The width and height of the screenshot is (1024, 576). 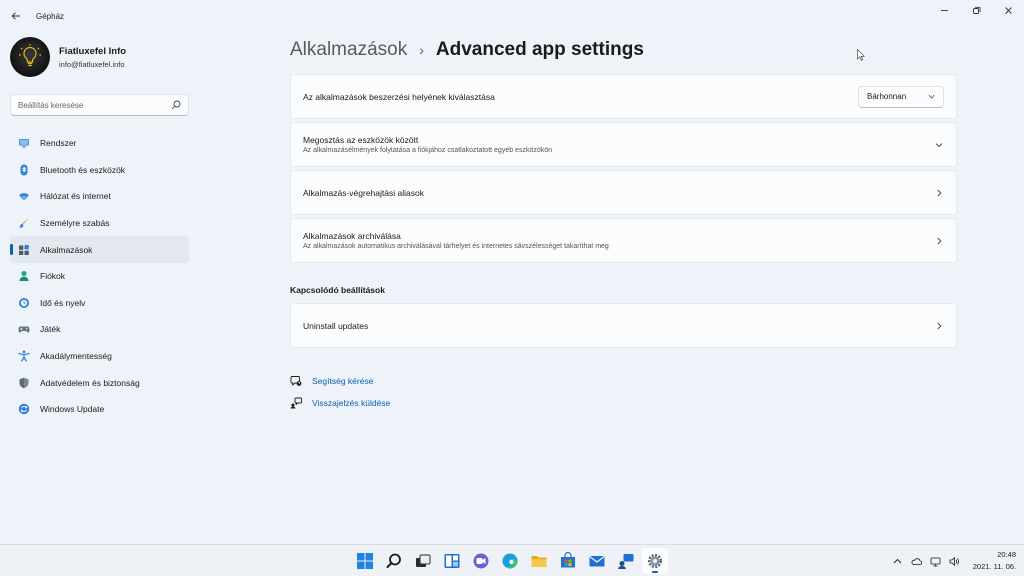 I want to click on breadcrumb-parent: Alkalmazások, so click(x=348, y=50).